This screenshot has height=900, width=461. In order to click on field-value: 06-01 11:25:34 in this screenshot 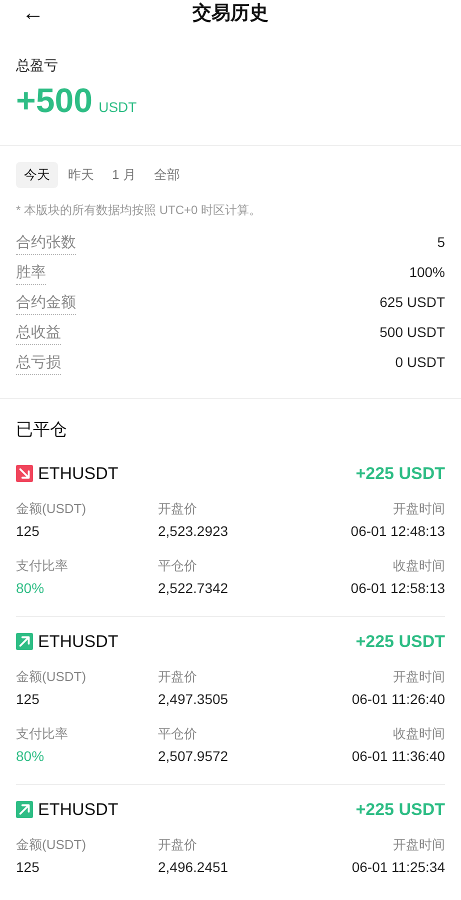, I will do `click(398, 867)`.